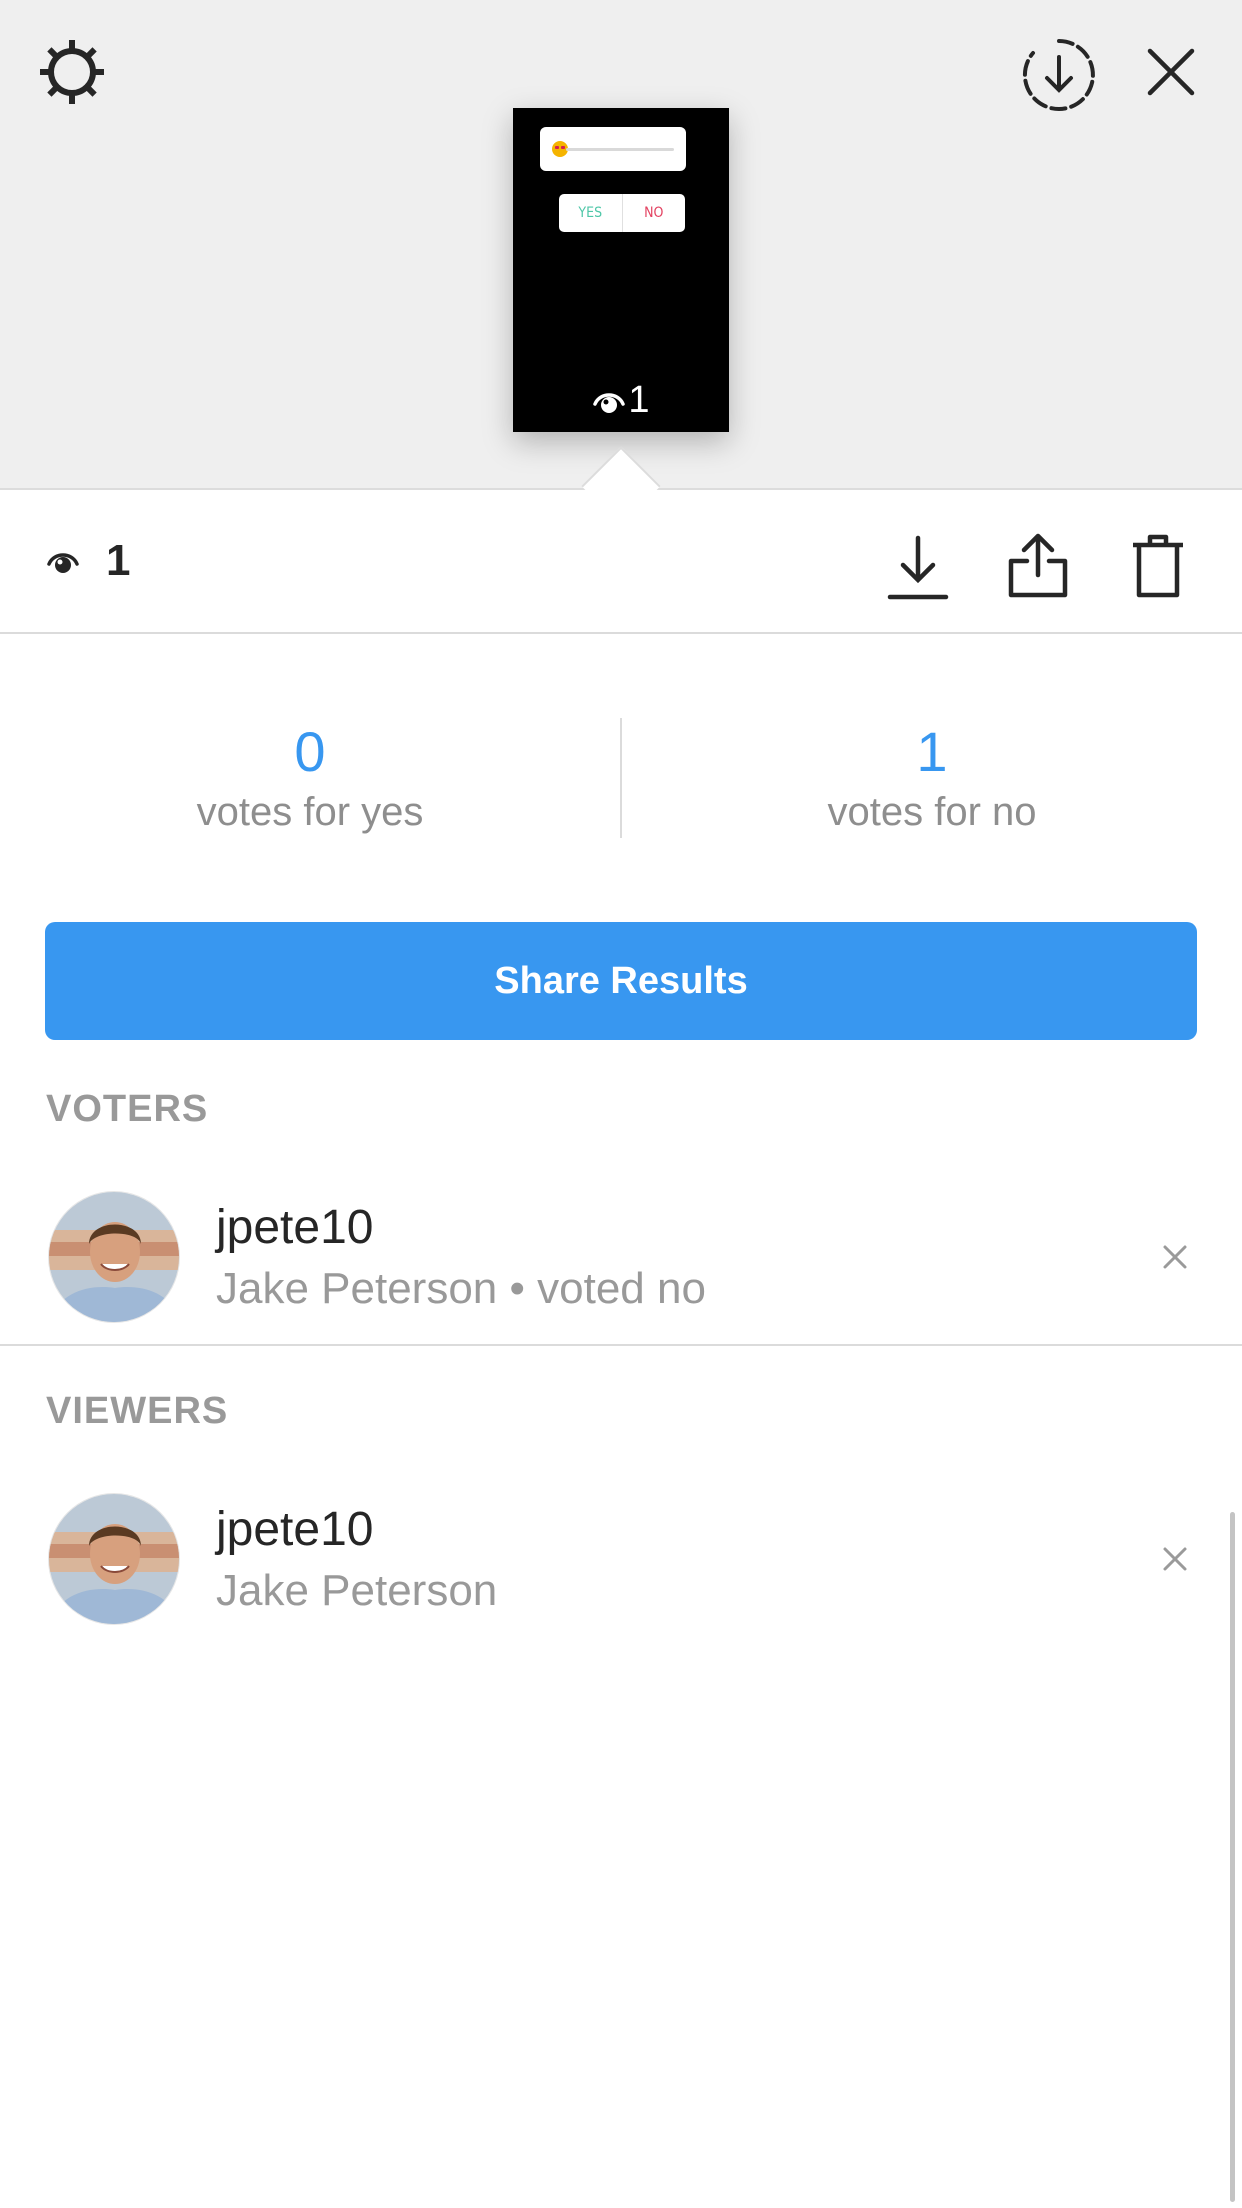  Describe the element at coordinates (620, 149) in the screenshot. I see `slider-track` at that location.